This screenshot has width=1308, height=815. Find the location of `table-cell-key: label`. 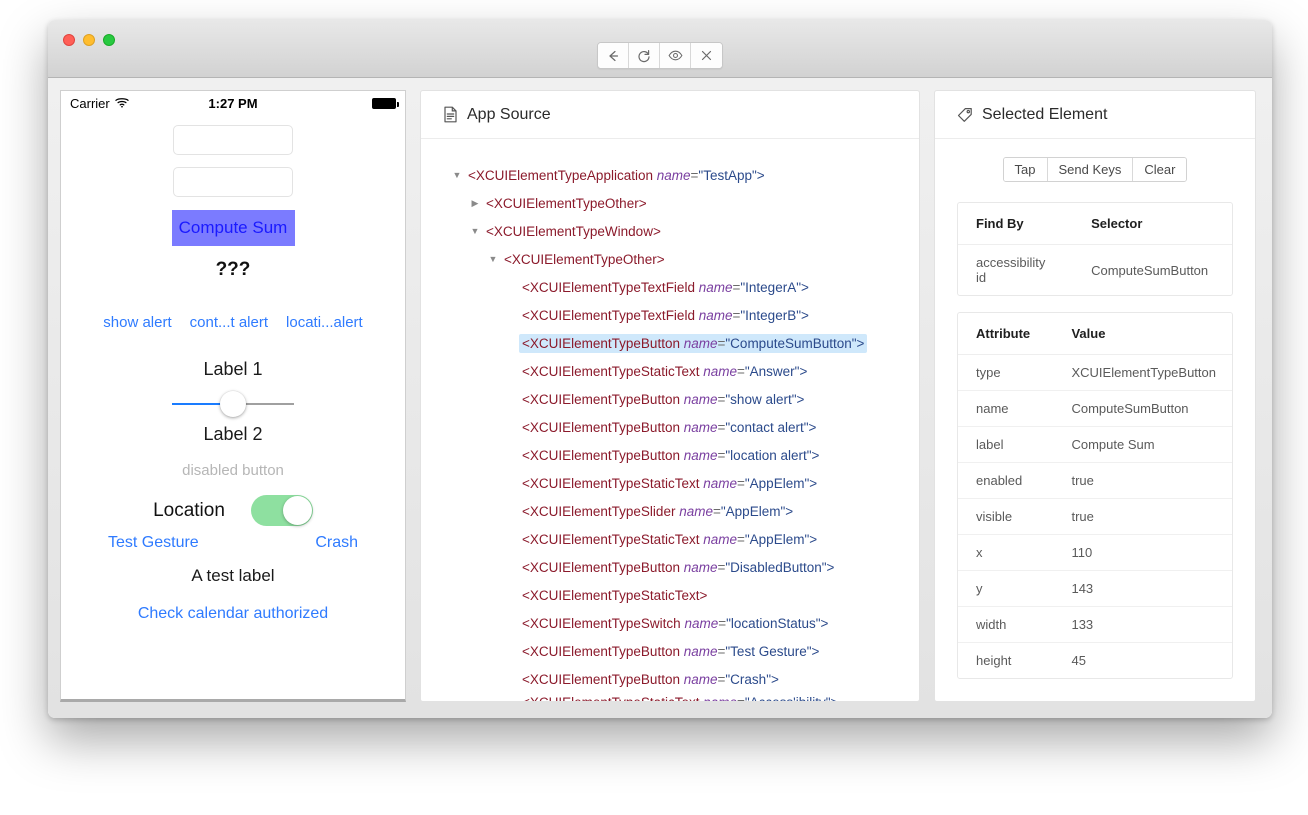

table-cell-key: label is located at coordinates (1006, 444).